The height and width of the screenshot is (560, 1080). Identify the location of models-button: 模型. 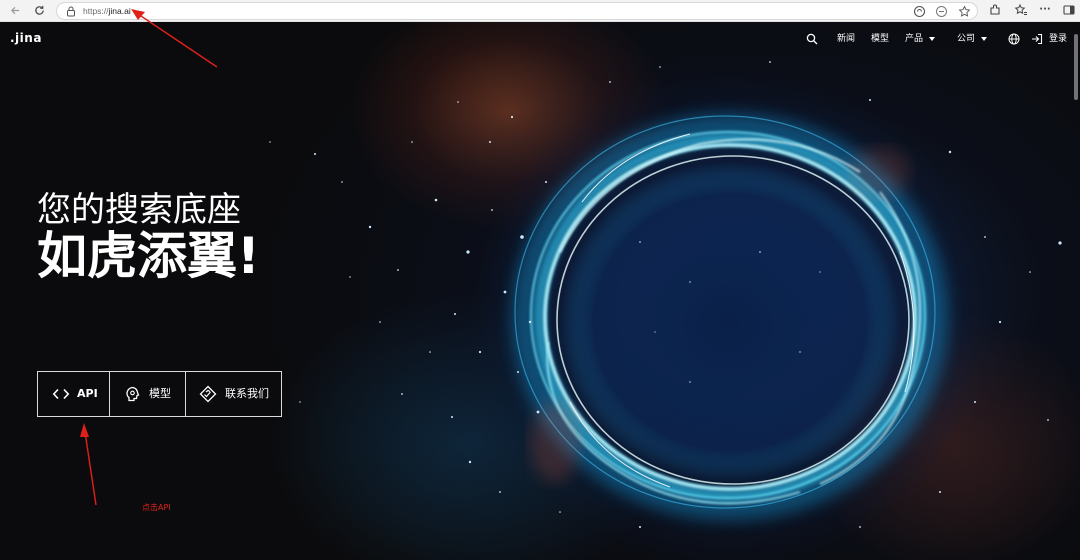
(147, 394).